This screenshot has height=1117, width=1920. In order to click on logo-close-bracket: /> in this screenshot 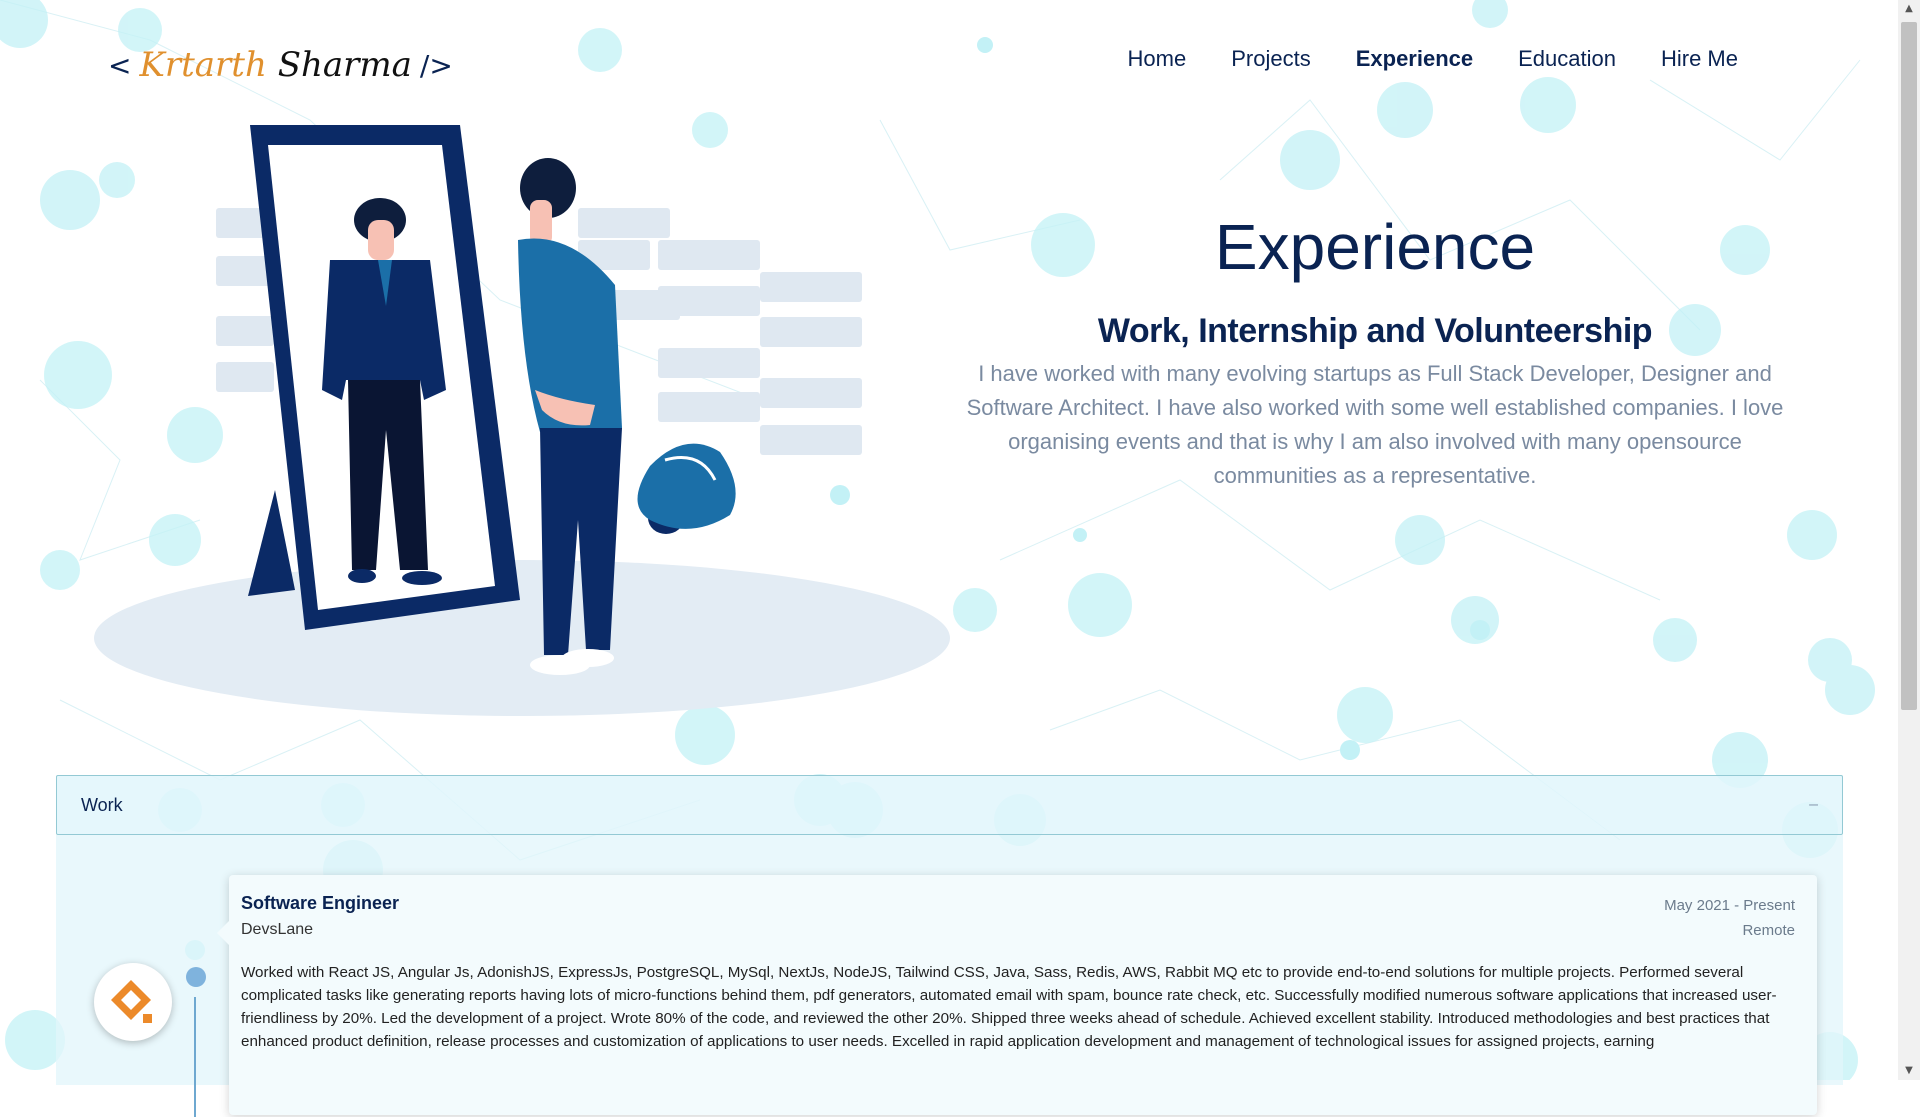, I will do `click(436, 65)`.